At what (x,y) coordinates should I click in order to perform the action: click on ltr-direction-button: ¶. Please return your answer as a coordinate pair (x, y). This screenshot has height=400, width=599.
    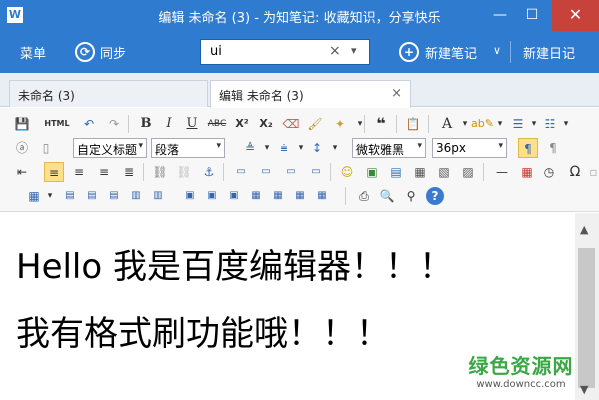
    Looking at the image, I should click on (528, 148).